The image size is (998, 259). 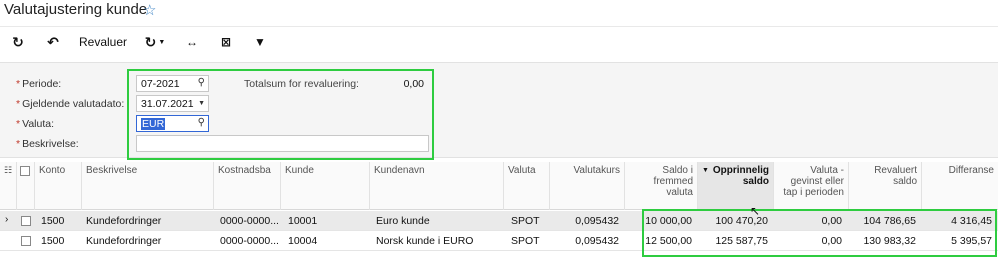 I want to click on page-title: Valutajustering kunde, so click(x=76, y=9).